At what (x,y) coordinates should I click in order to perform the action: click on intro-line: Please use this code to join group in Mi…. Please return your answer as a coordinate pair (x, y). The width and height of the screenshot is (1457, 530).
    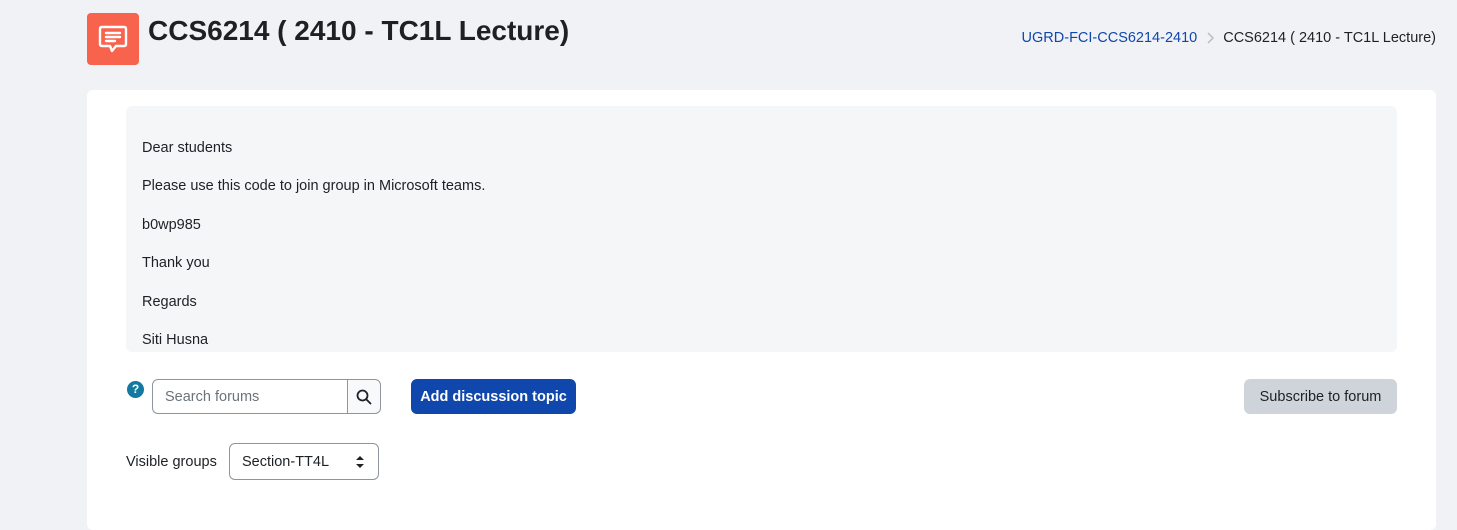
    Looking at the image, I should click on (314, 186).